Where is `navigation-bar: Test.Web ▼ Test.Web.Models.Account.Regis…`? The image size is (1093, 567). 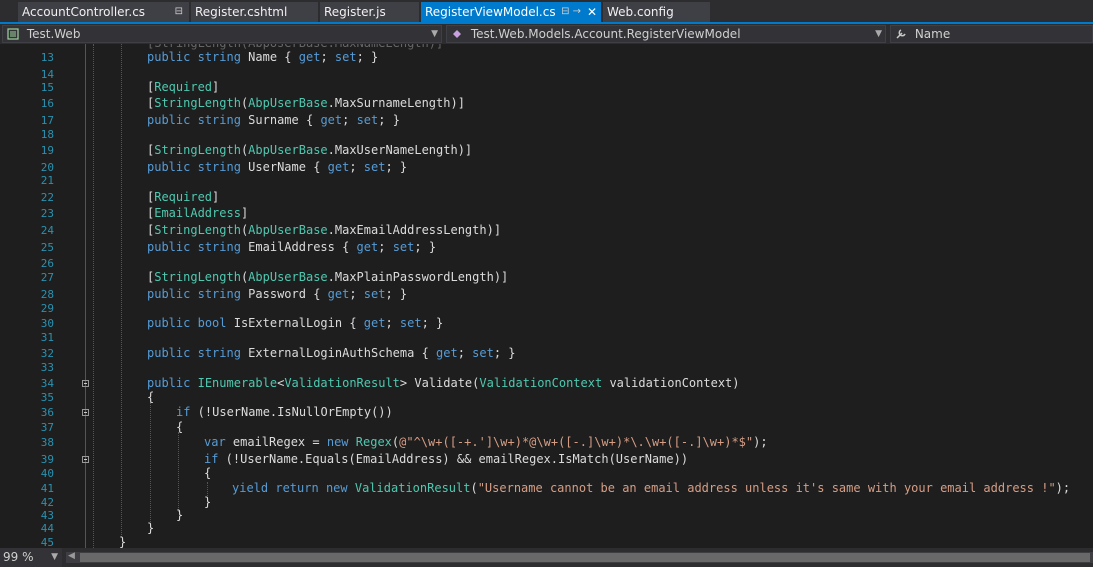 navigation-bar: Test.Web ▼ Test.Web.Models.Account.Regis… is located at coordinates (546, 34).